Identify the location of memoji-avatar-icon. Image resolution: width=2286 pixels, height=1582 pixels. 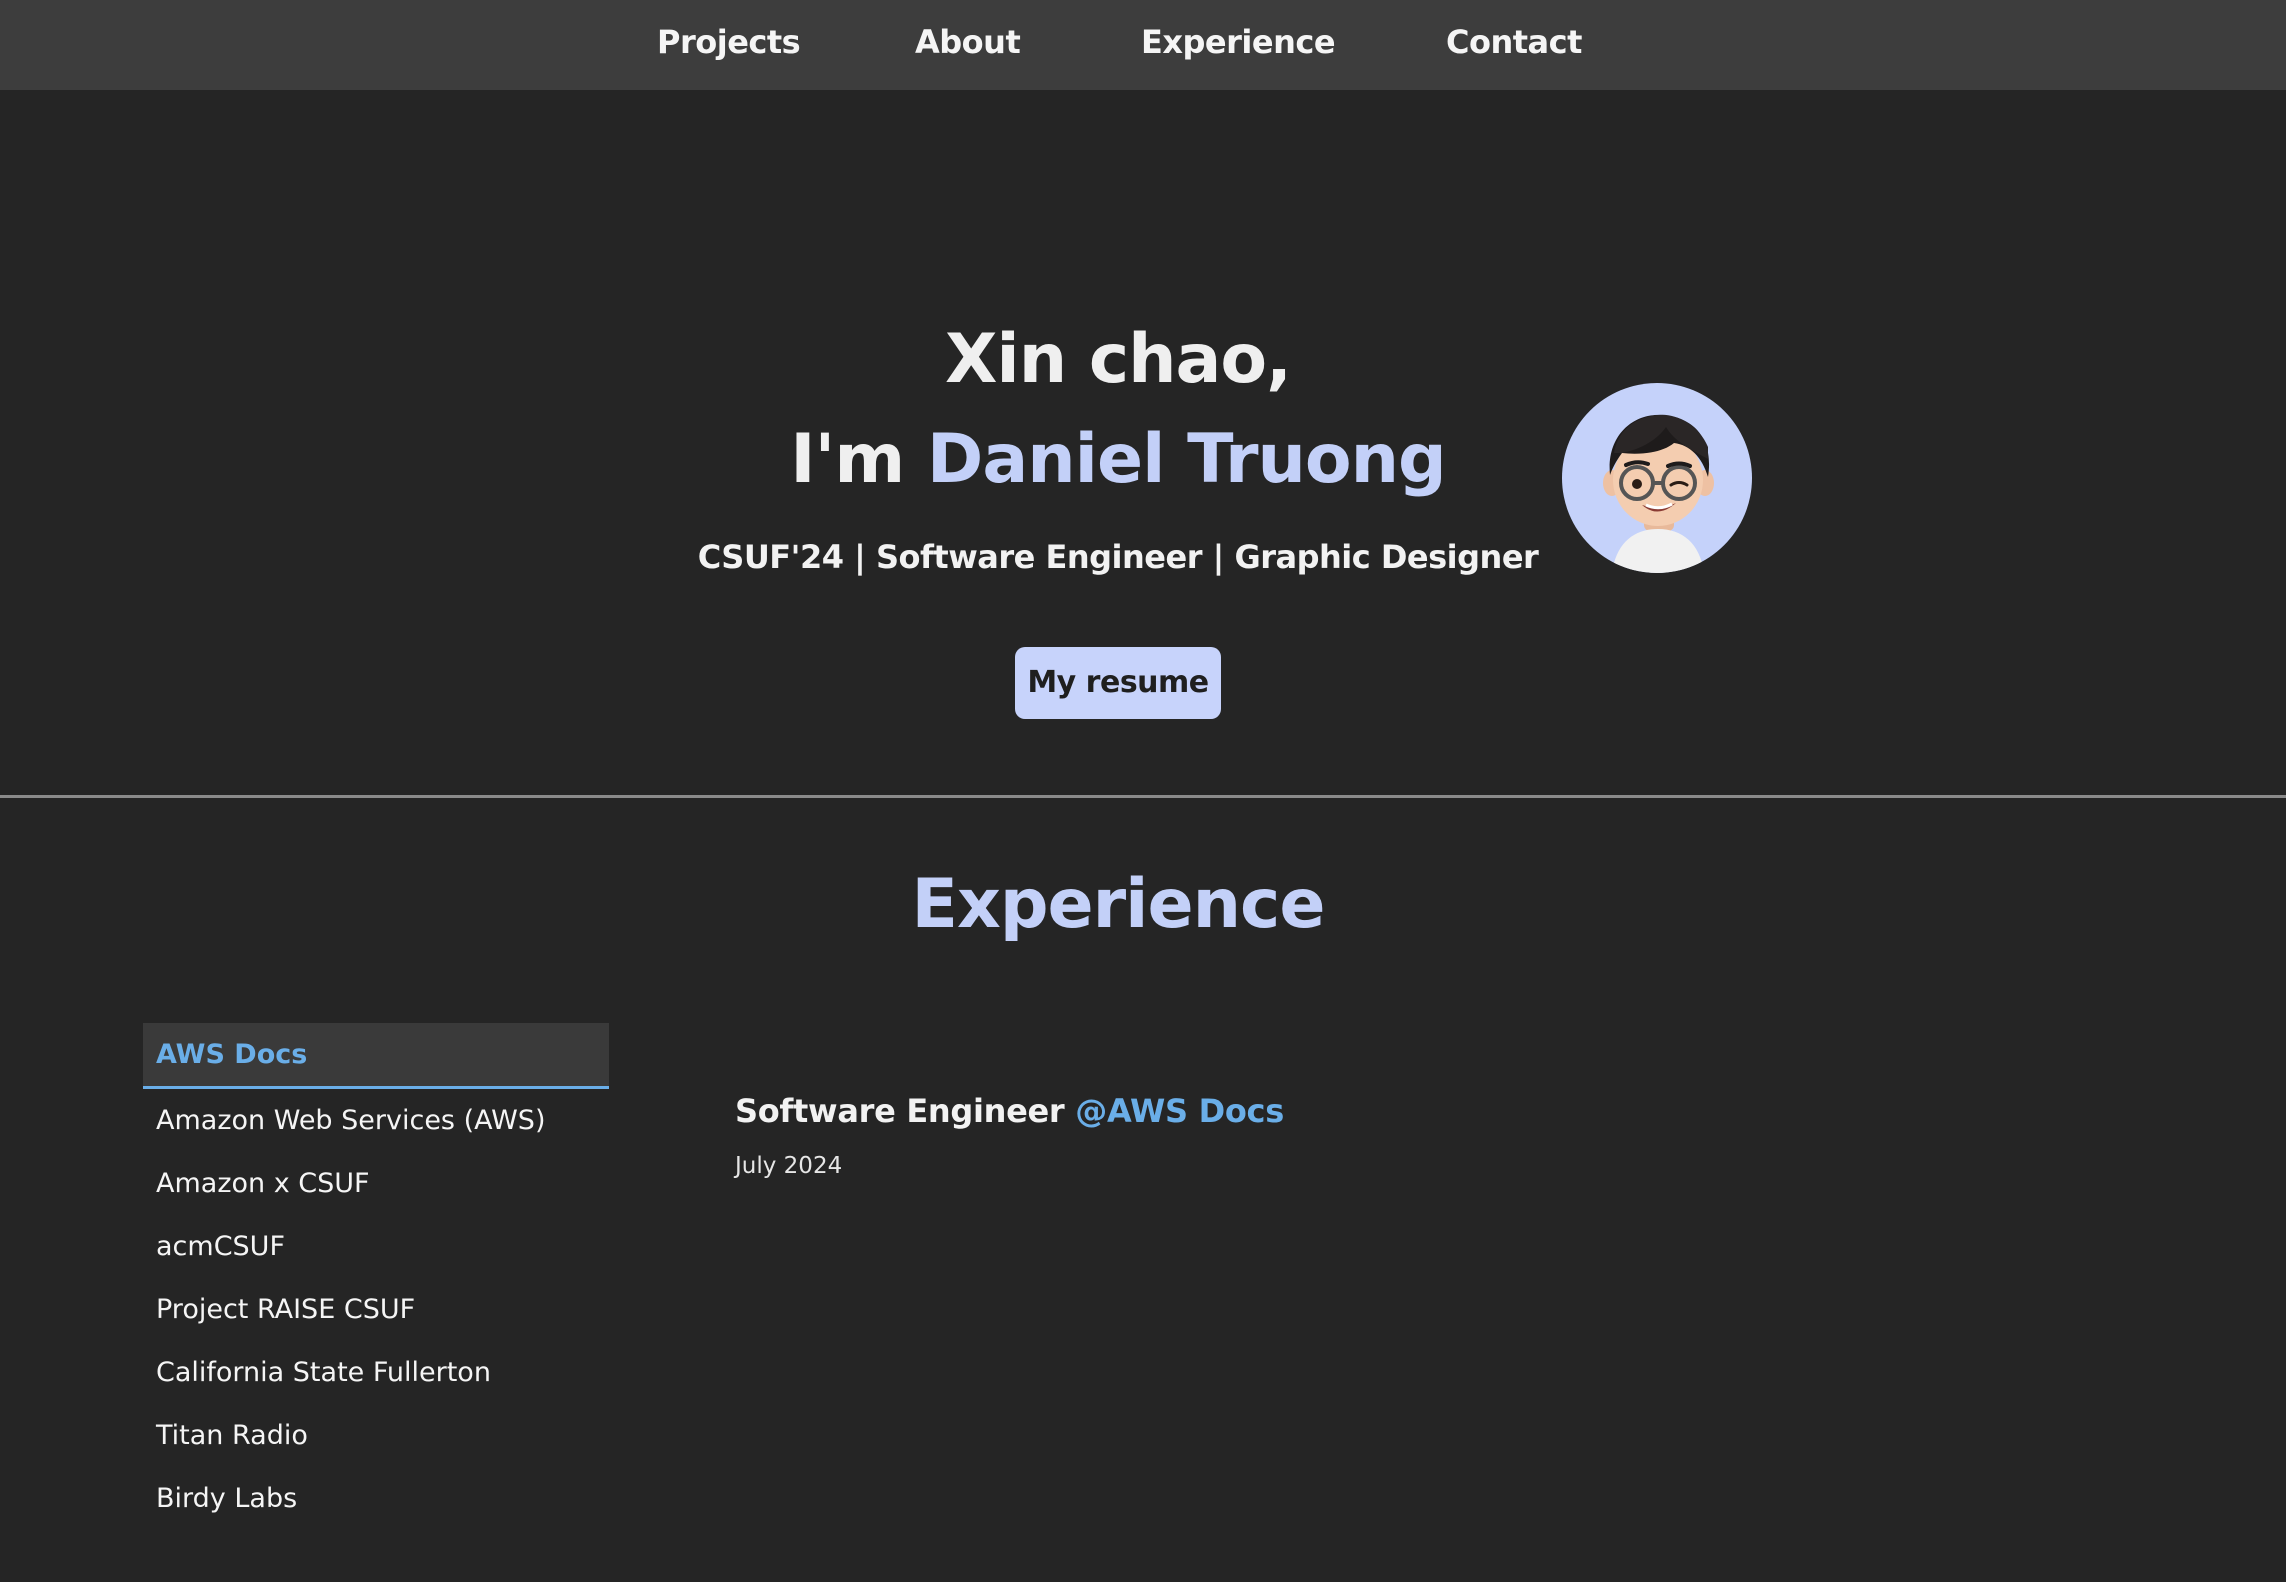
(1657, 478).